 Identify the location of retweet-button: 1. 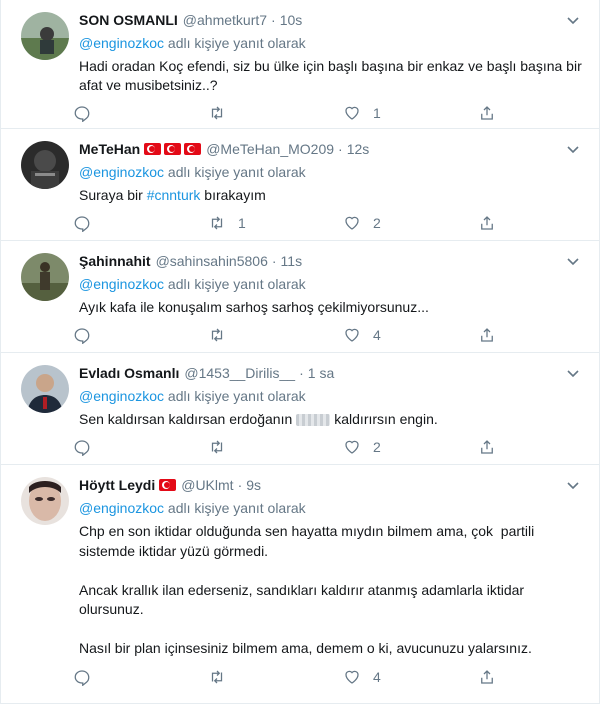
(275, 223).